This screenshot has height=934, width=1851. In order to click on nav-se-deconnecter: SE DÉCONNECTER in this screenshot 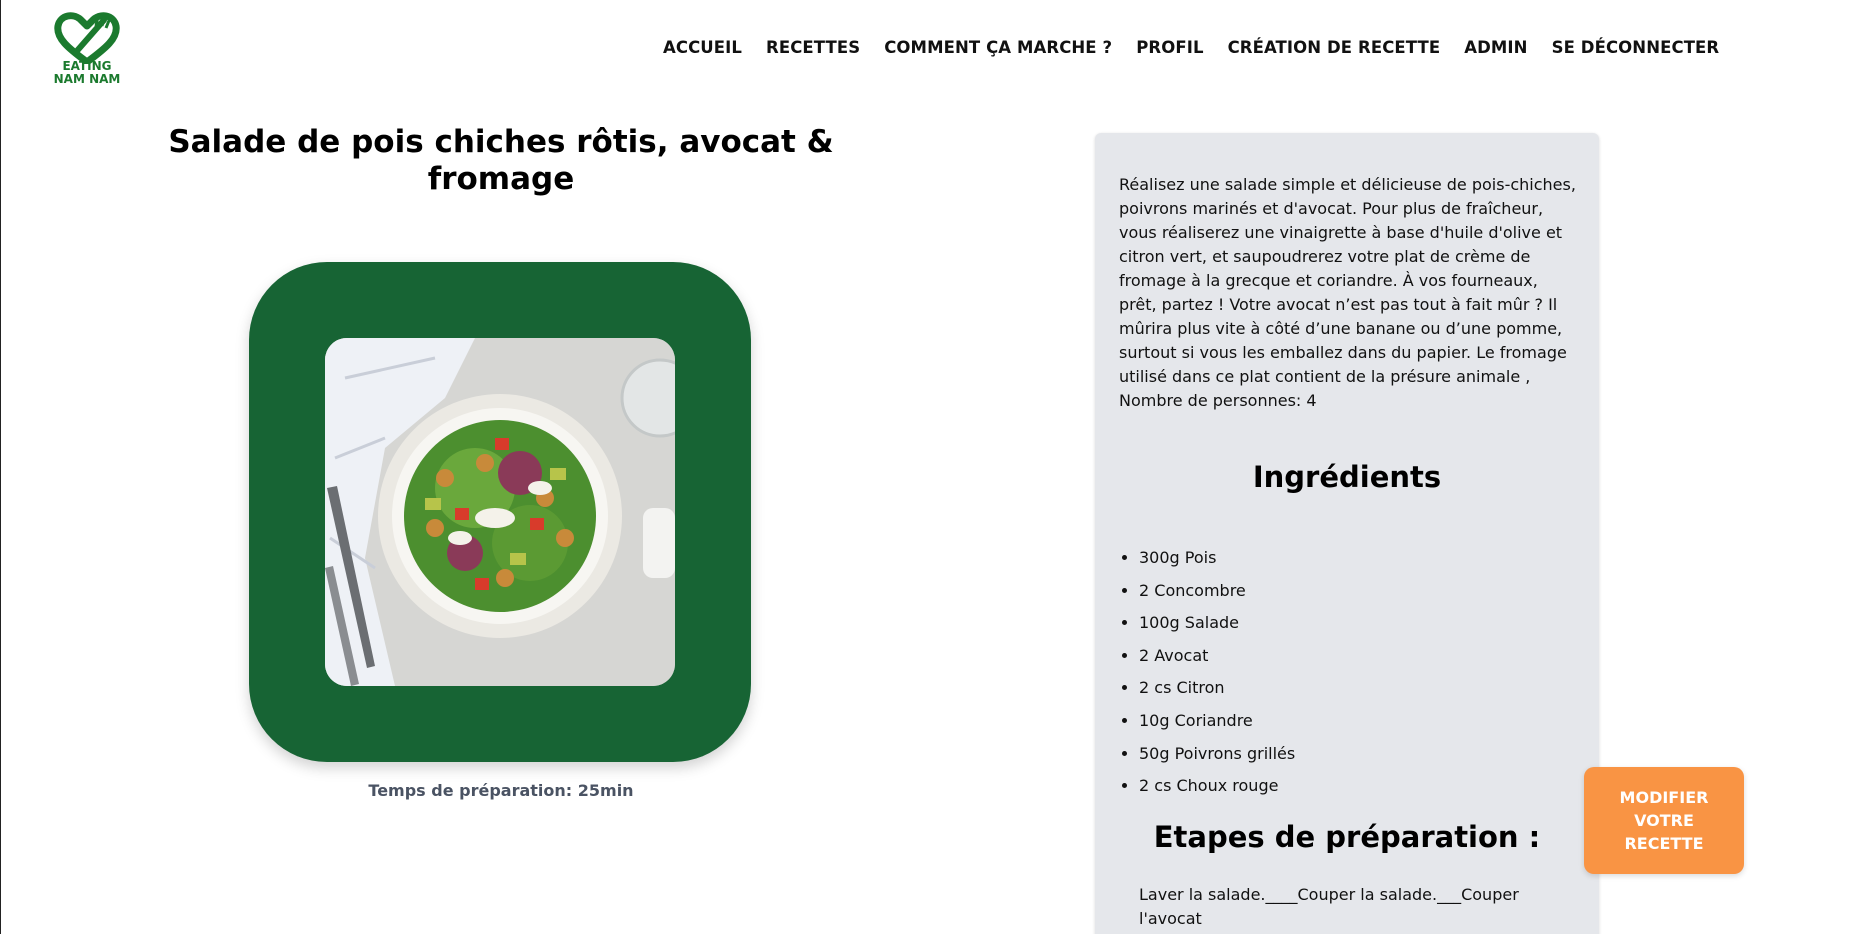, I will do `click(1636, 47)`.